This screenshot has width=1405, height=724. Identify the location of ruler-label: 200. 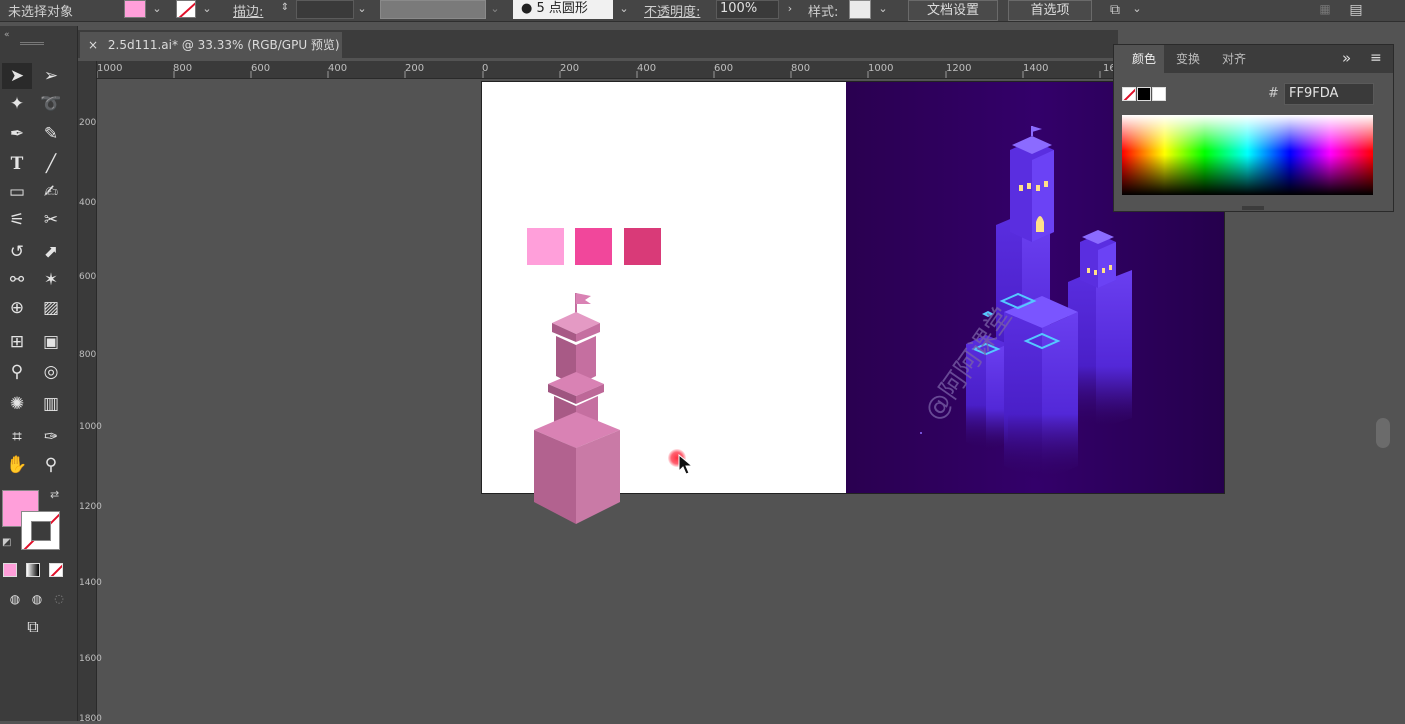
(88, 123).